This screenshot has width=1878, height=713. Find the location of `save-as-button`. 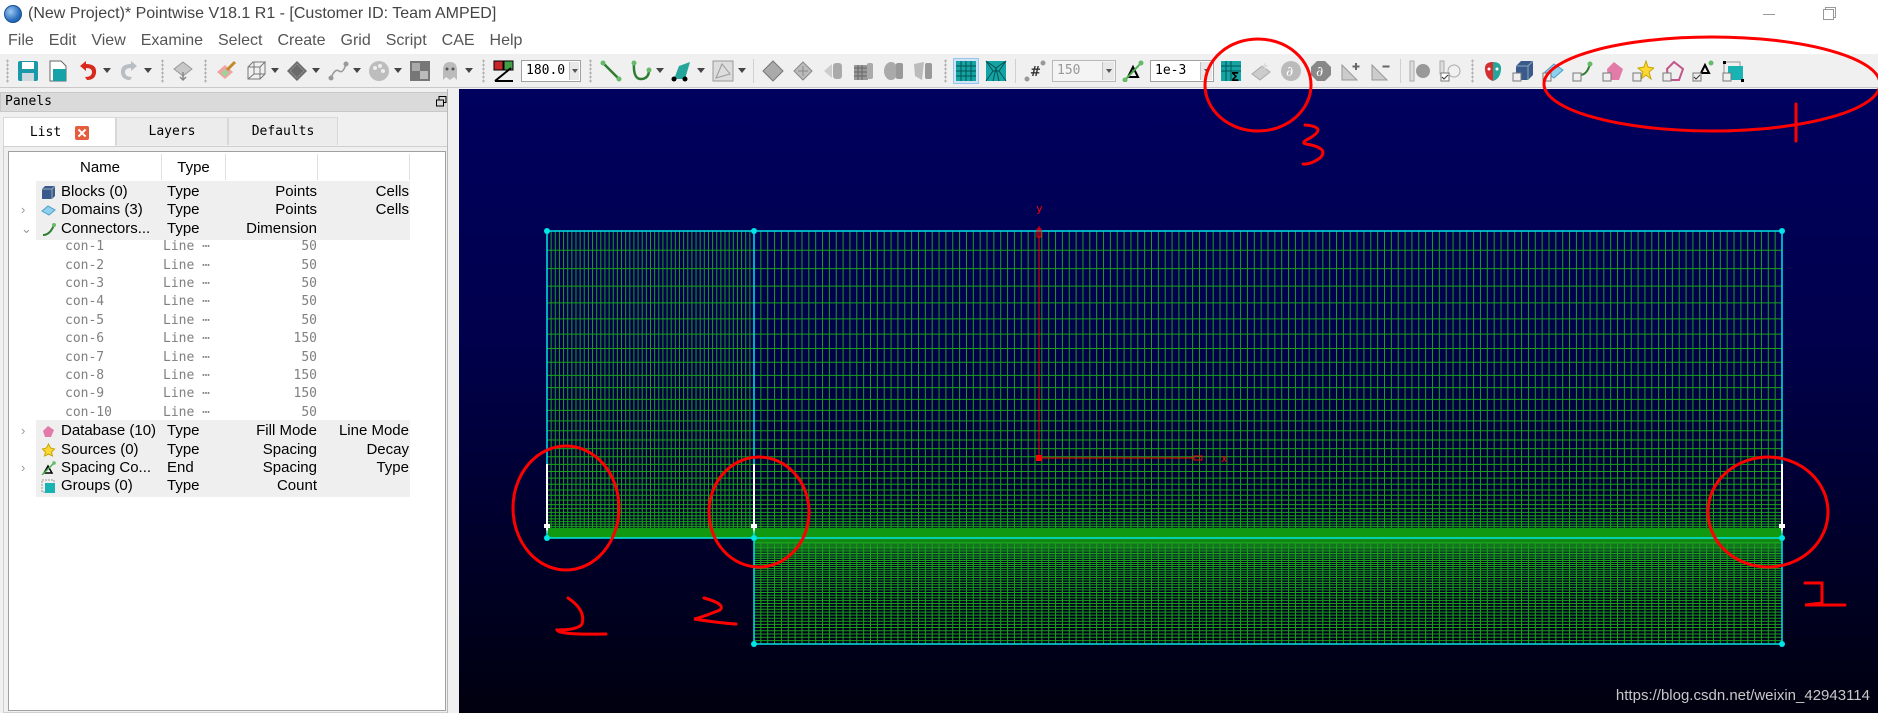

save-as-button is located at coordinates (58, 71).